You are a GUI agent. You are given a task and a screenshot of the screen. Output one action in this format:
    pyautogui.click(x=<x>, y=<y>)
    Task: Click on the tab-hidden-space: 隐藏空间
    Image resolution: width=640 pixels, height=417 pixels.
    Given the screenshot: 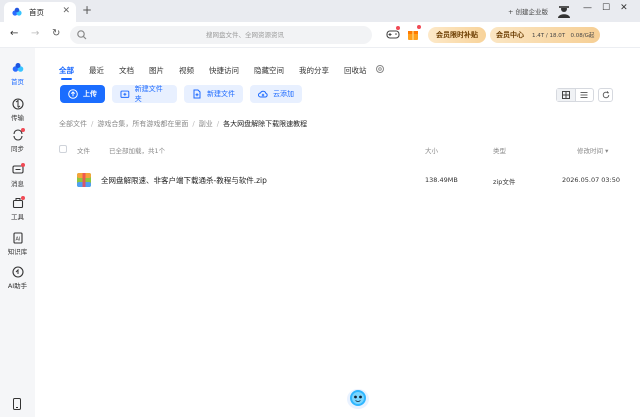 What is the action you would take?
    pyautogui.click(x=269, y=70)
    